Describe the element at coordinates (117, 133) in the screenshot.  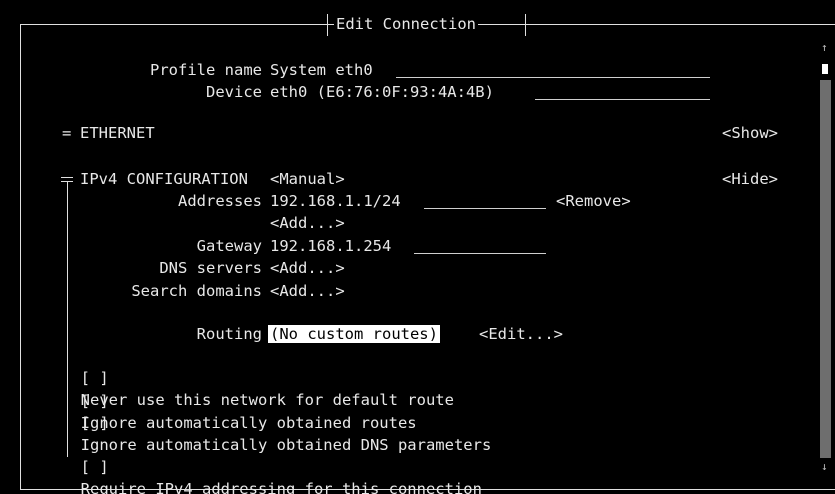
I see `ethernet-section-label: ETHERNET` at that location.